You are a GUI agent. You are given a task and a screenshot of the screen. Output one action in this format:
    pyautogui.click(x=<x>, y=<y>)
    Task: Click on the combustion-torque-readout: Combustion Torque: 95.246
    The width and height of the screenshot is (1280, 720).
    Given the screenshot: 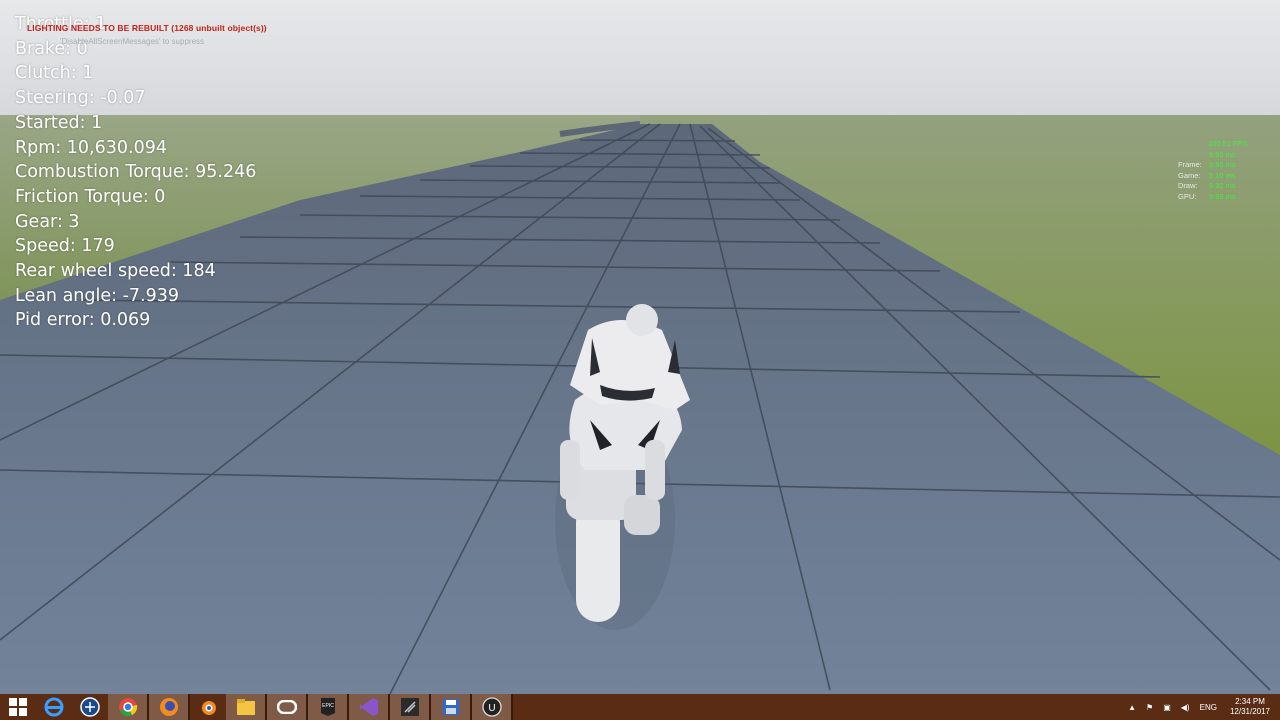 What is the action you would take?
    pyautogui.click(x=136, y=172)
    